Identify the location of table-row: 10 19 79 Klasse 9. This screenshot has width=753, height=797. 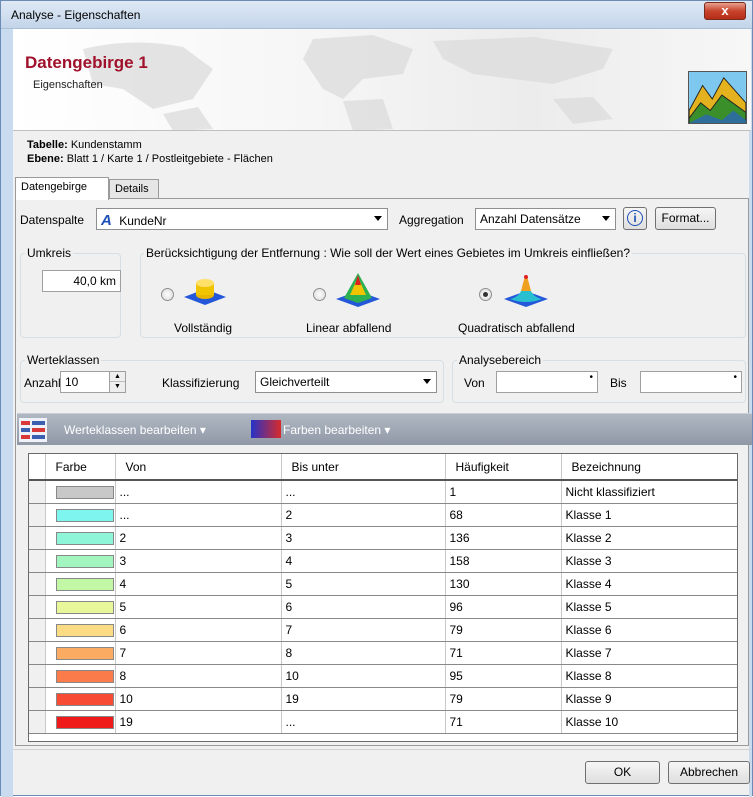
(383, 699).